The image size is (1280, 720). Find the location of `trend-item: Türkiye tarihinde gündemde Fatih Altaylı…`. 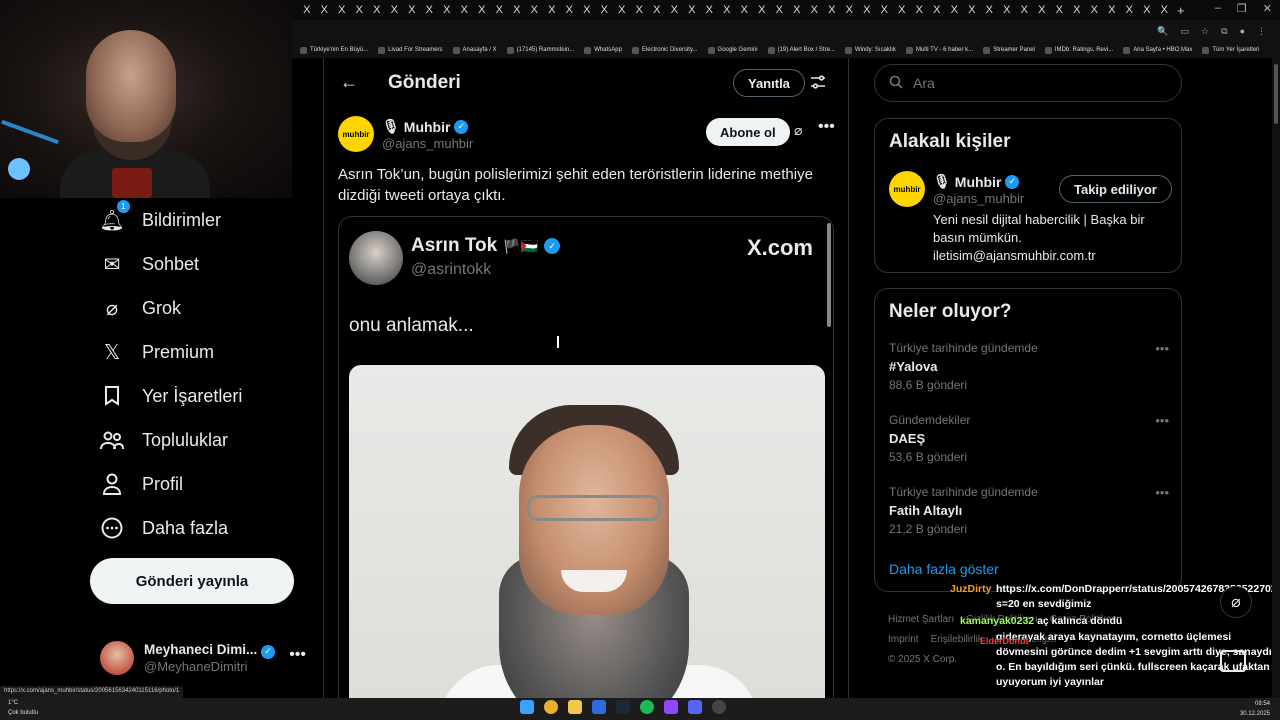

trend-item: Türkiye tarihinde gündemde Fatih Altaylı… is located at coordinates (1029, 510).